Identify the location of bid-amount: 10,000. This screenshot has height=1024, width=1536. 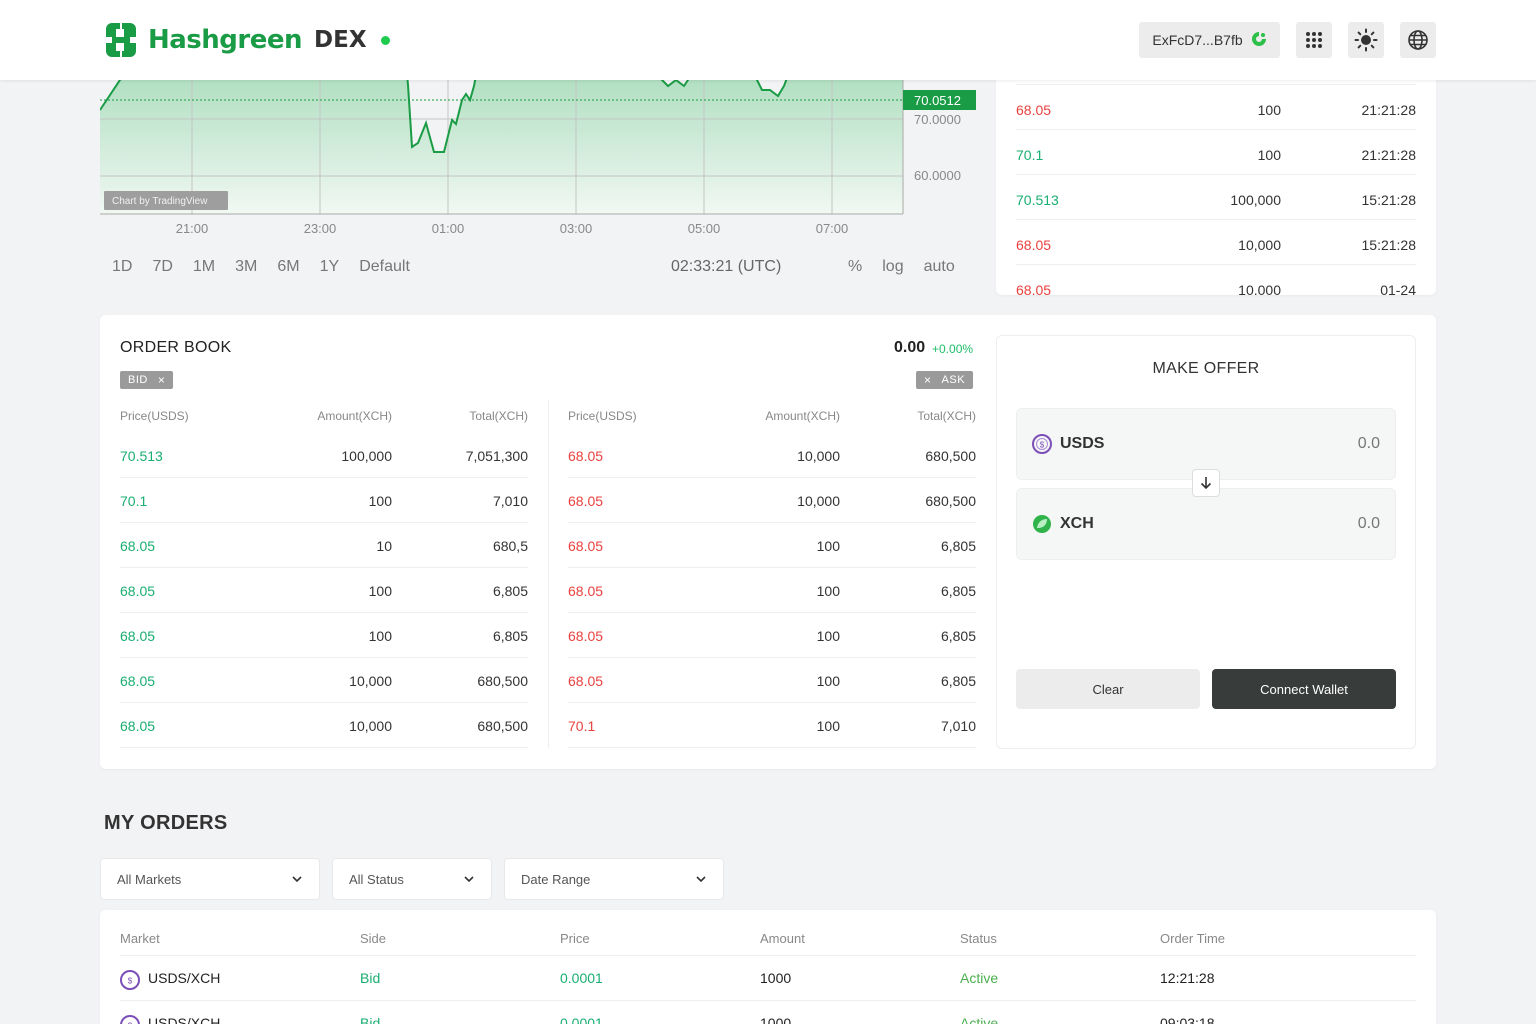
(370, 726).